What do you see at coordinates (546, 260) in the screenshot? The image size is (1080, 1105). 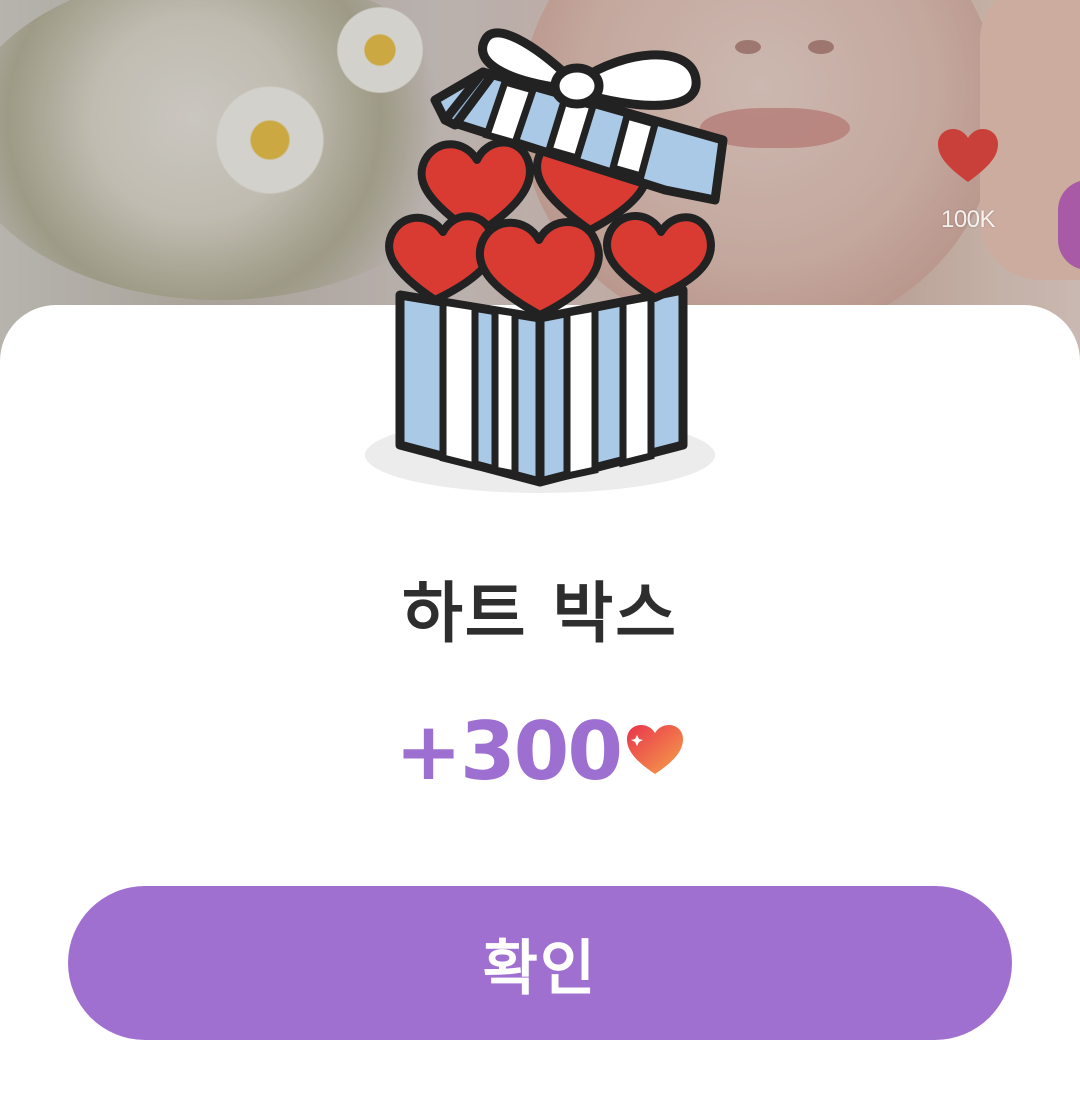 I see `gift-box-illustration` at bounding box center [546, 260].